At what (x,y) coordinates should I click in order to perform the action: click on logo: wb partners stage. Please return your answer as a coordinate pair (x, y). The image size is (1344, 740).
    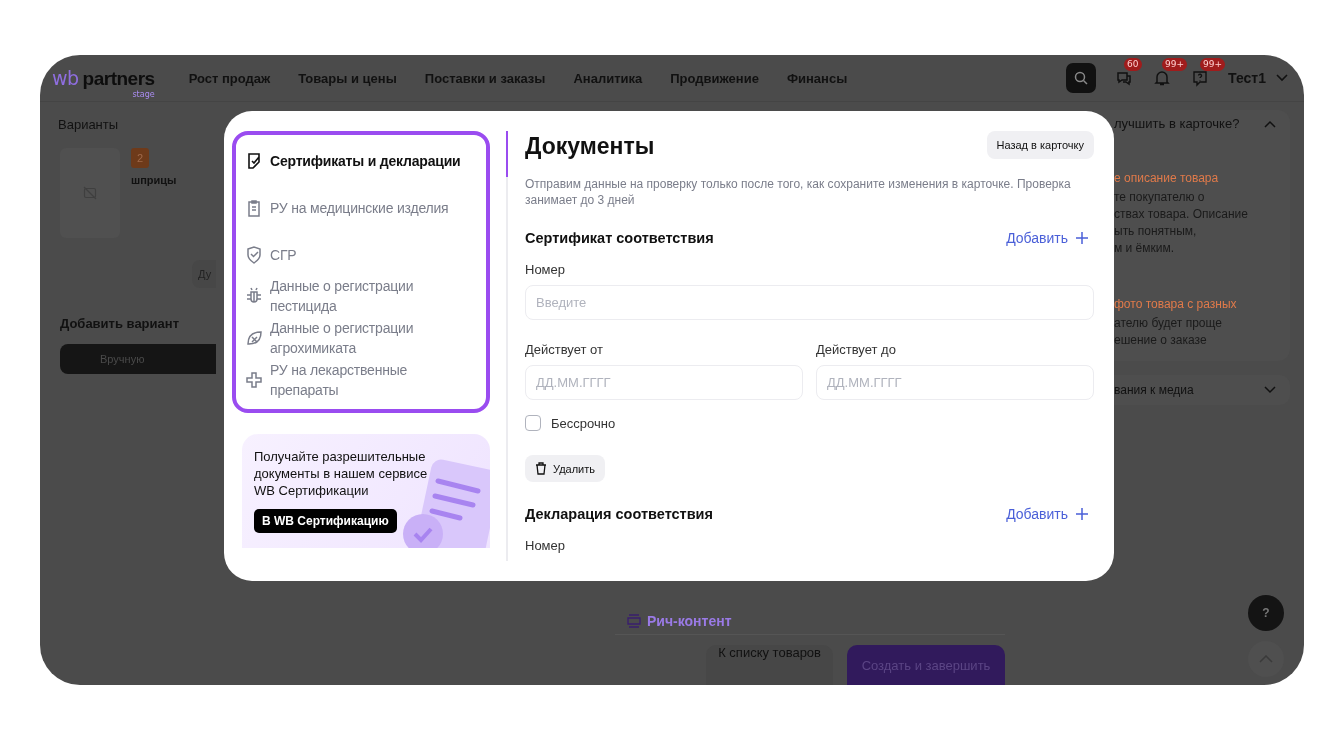
    Looking at the image, I should click on (103, 82).